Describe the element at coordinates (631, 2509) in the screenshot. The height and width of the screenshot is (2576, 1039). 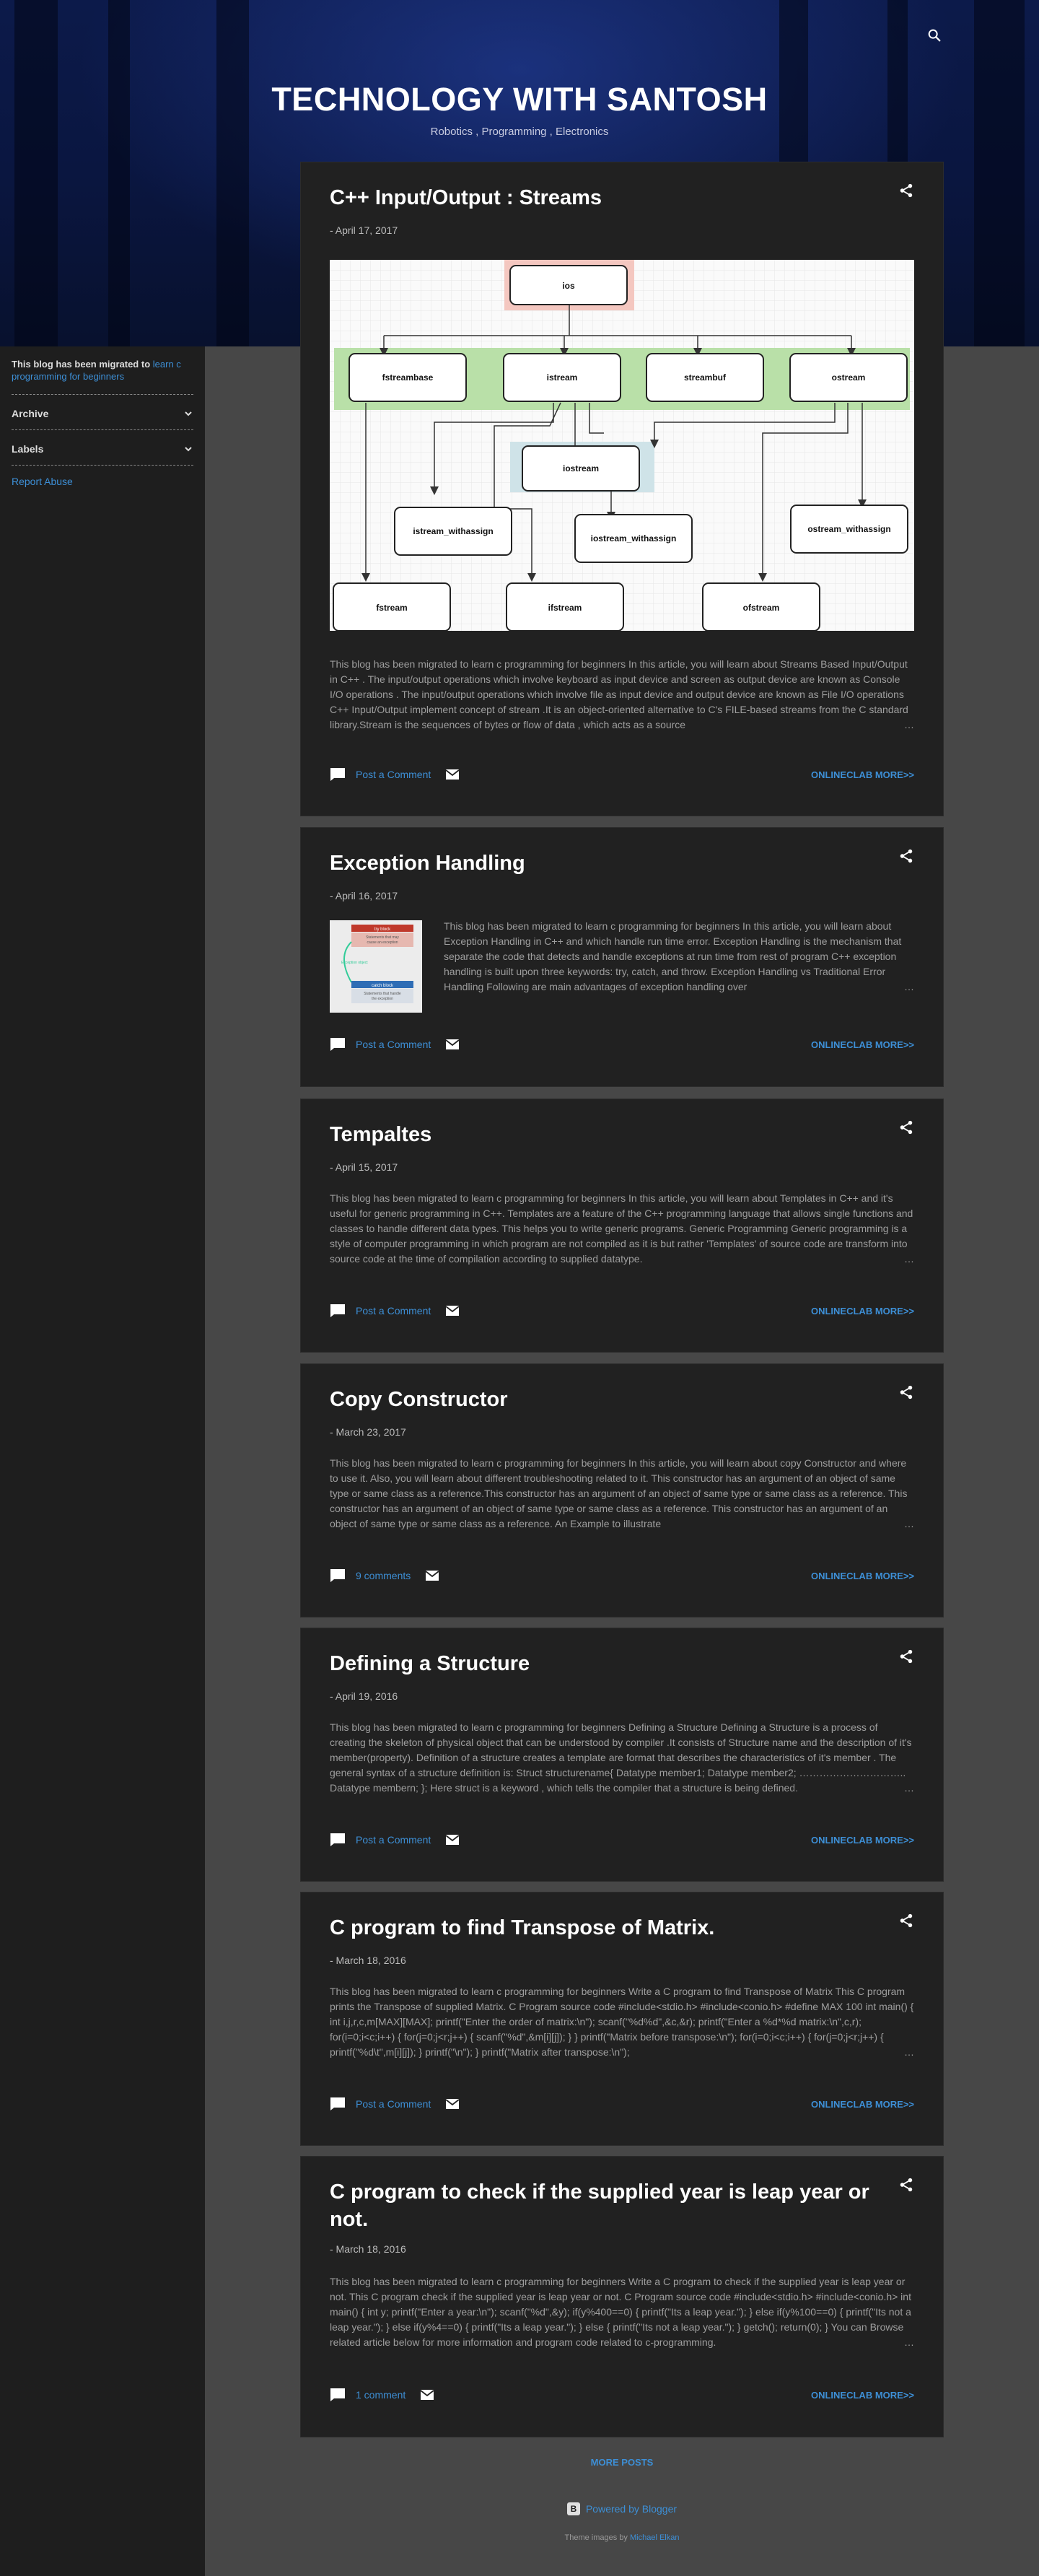
I see `powered-by-label: Powered by Blogger` at that location.